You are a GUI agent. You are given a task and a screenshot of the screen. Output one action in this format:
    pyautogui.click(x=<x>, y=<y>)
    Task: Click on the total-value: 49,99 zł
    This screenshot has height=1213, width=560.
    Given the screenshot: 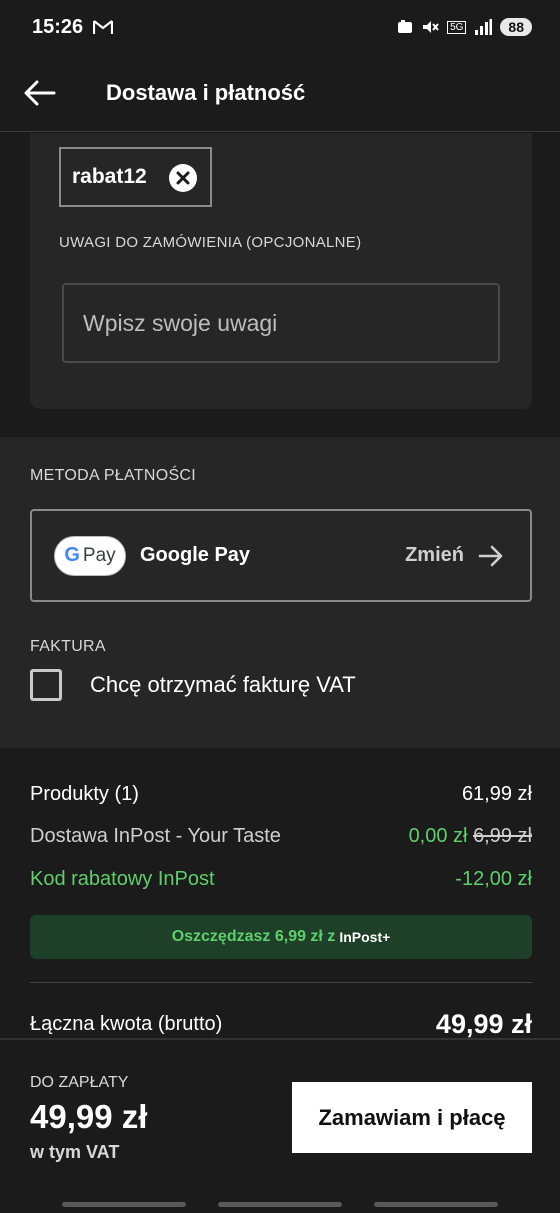 What is the action you would take?
    pyautogui.click(x=483, y=1023)
    